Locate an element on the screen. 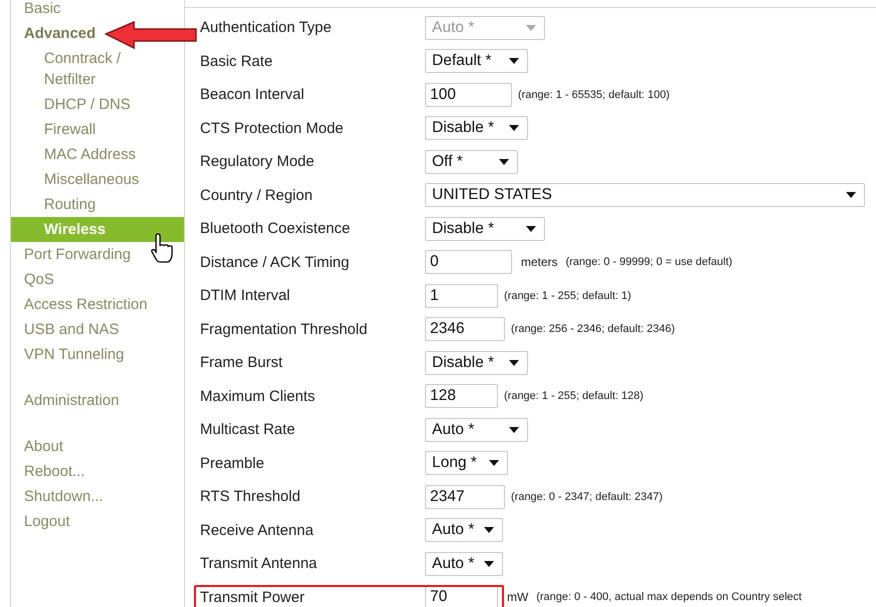  setting-label: Country / Region is located at coordinates (257, 195).